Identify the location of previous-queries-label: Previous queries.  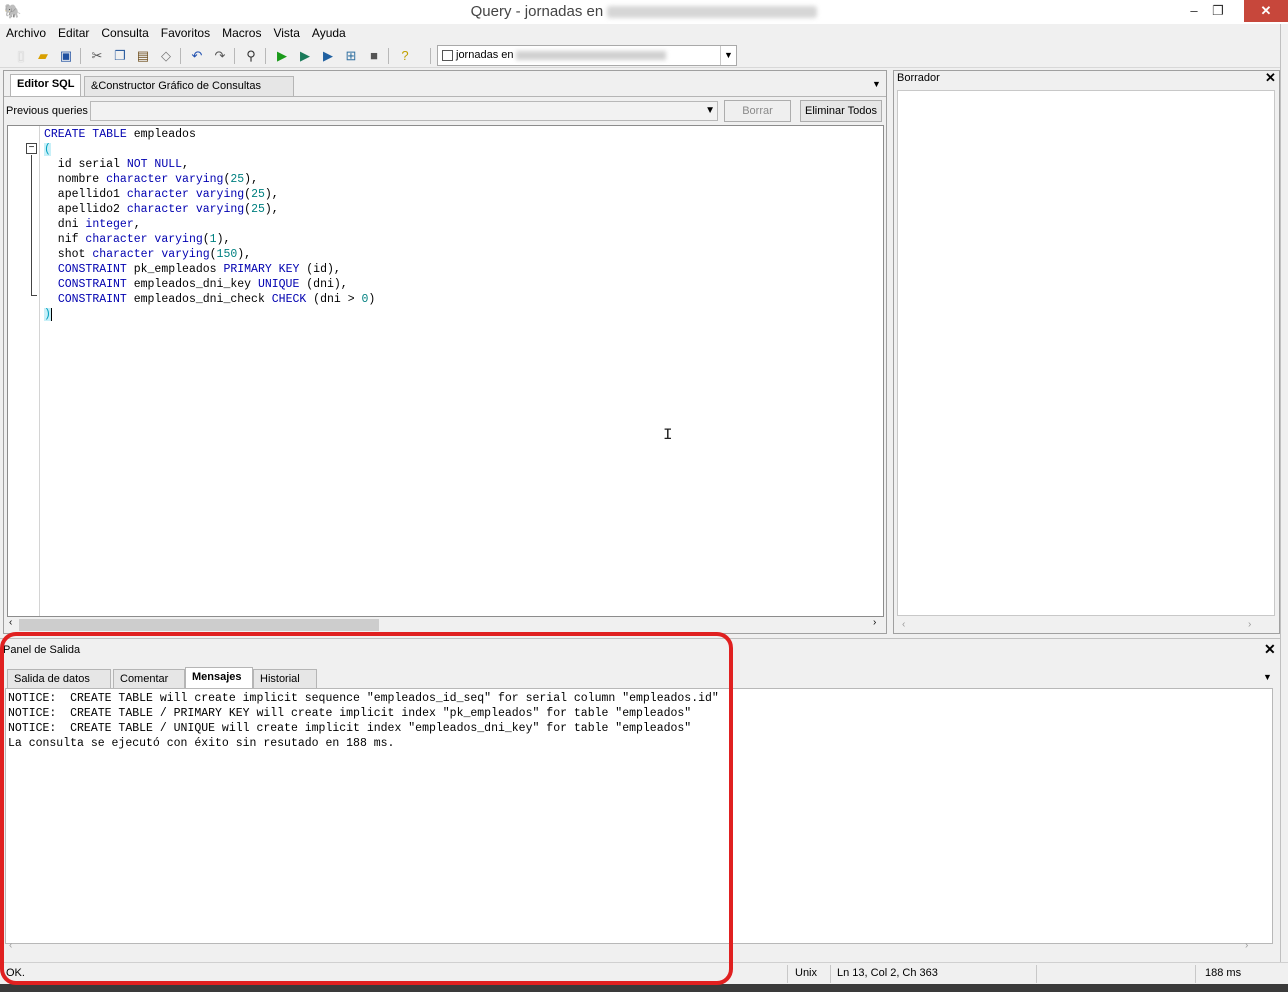
(47, 111).